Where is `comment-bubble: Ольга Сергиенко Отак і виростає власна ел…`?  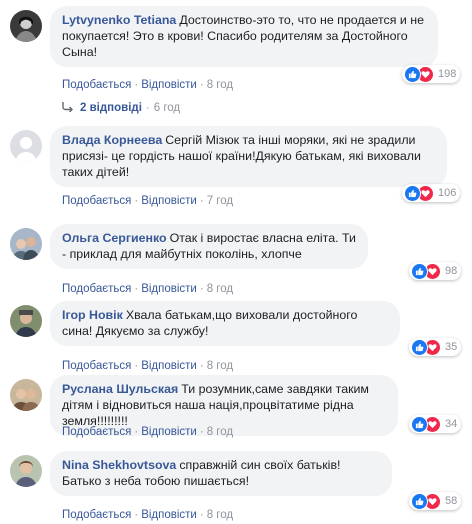 comment-bubble: Ольга Сергиенко Отак і виростає власна ел… is located at coordinates (209, 246).